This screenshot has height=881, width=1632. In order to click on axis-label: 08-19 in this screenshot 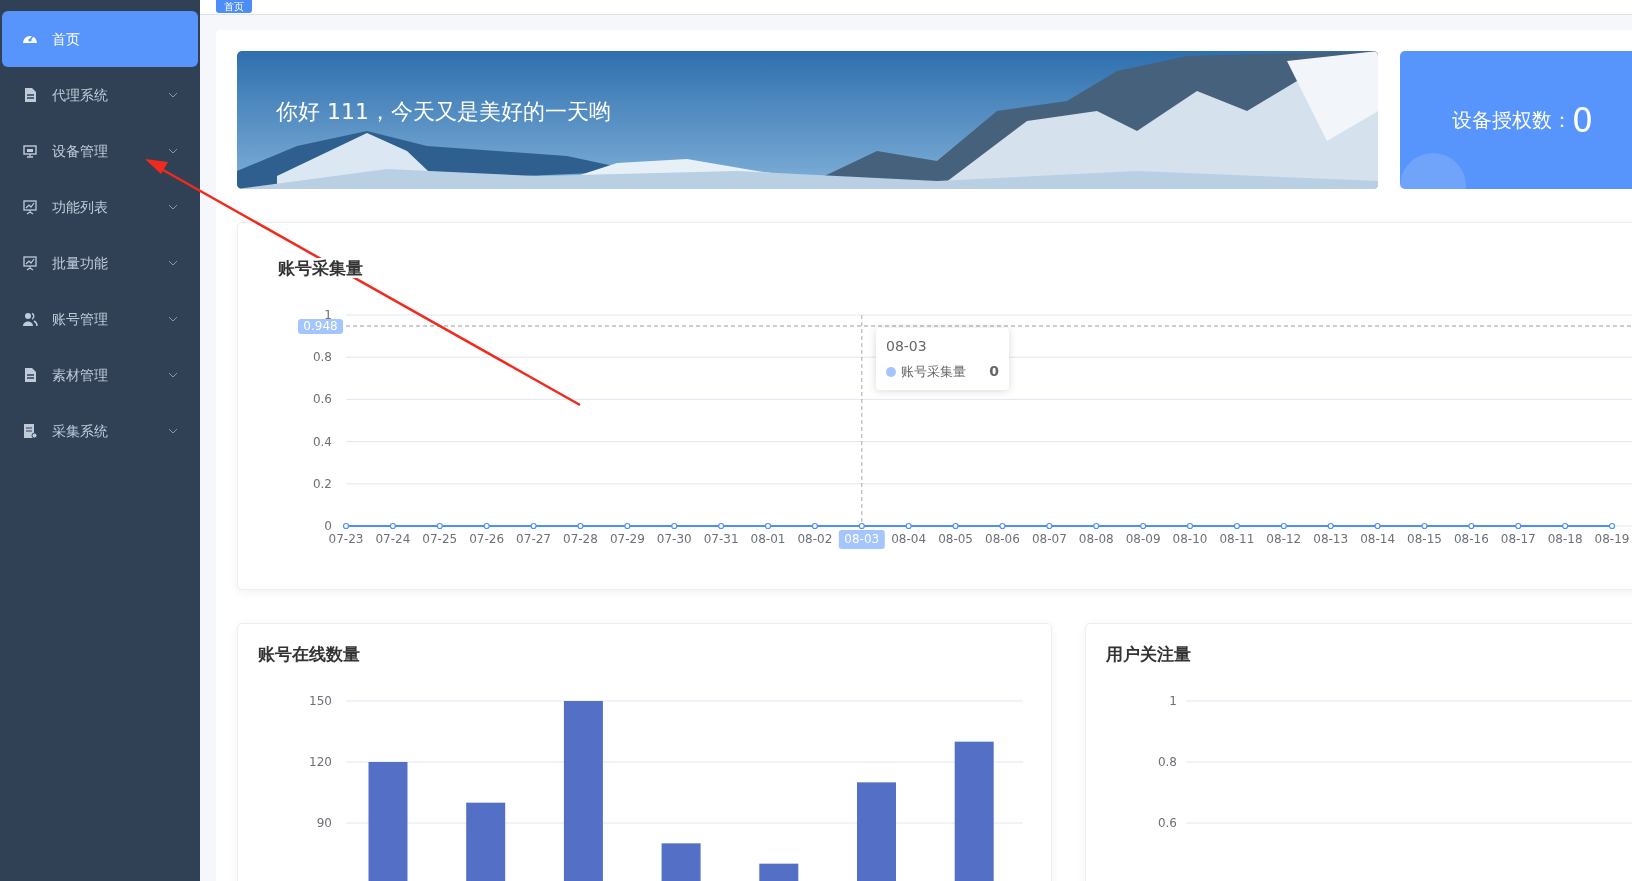, I will do `click(1612, 539)`.